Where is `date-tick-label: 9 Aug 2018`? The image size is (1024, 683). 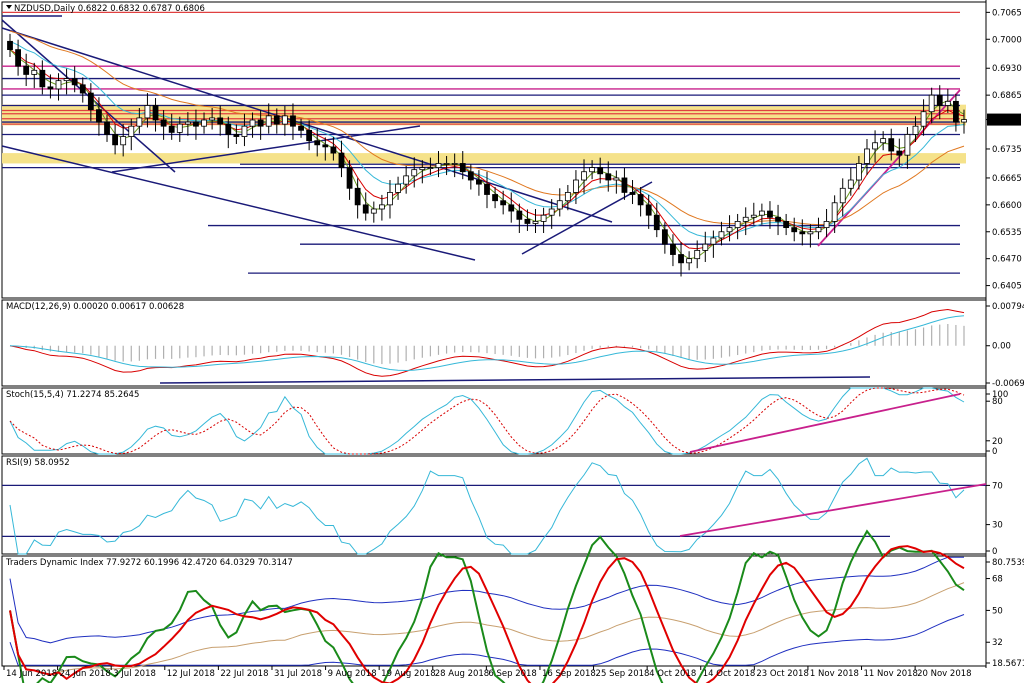 date-tick-label: 9 Aug 2018 is located at coordinates (352, 674).